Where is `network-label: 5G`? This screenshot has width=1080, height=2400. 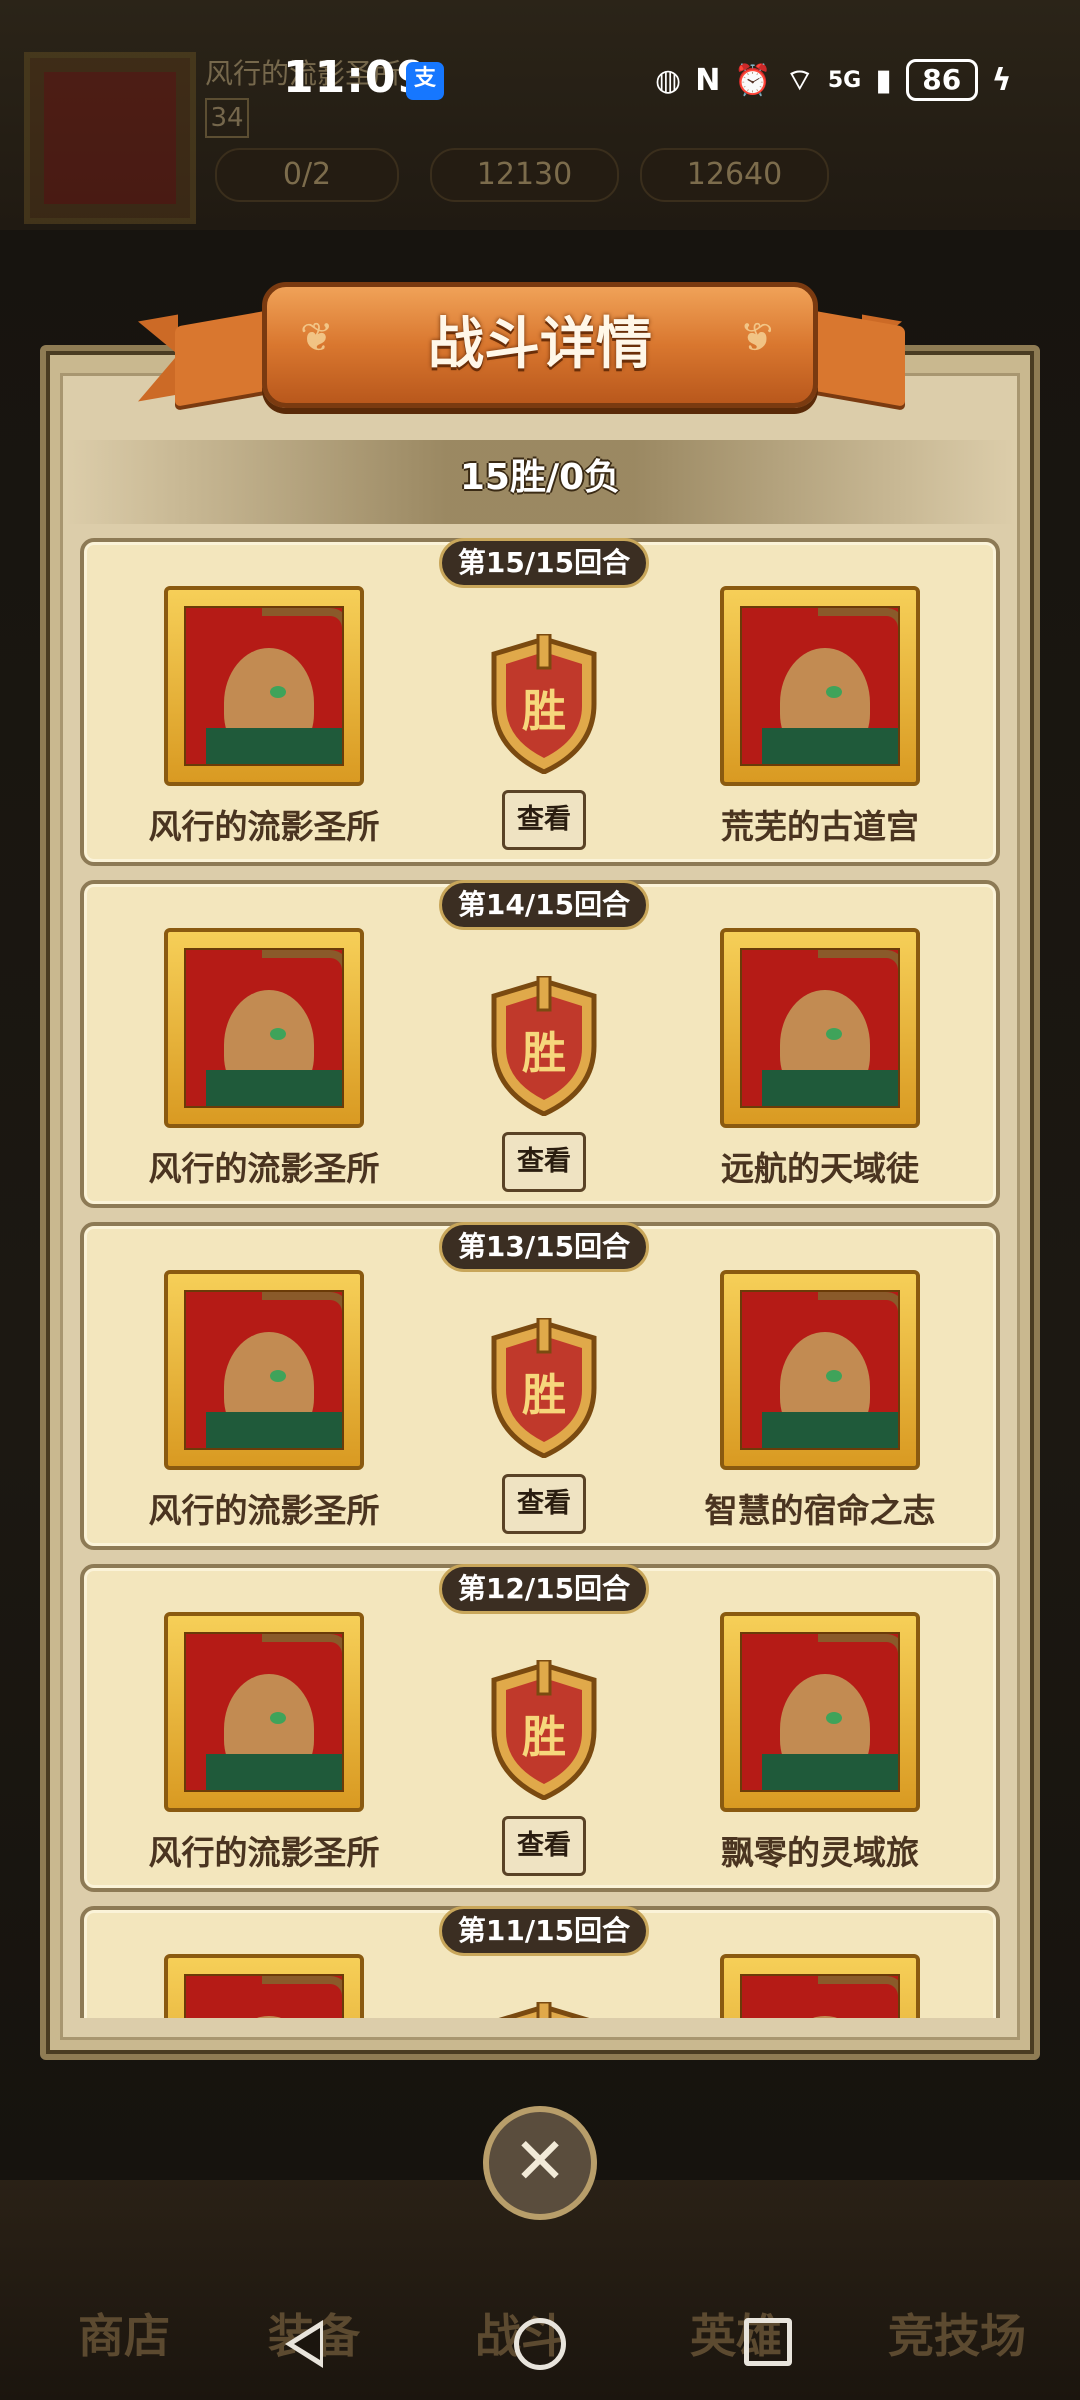 network-label: 5G is located at coordinates (844, 80).